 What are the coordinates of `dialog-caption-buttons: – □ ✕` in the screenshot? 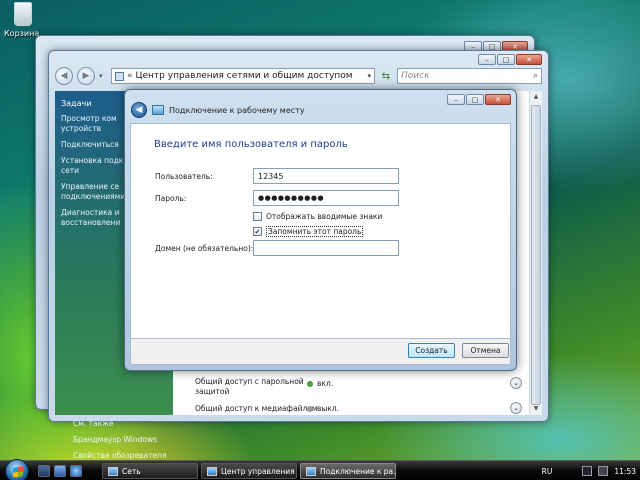 It's located at (479, 99).